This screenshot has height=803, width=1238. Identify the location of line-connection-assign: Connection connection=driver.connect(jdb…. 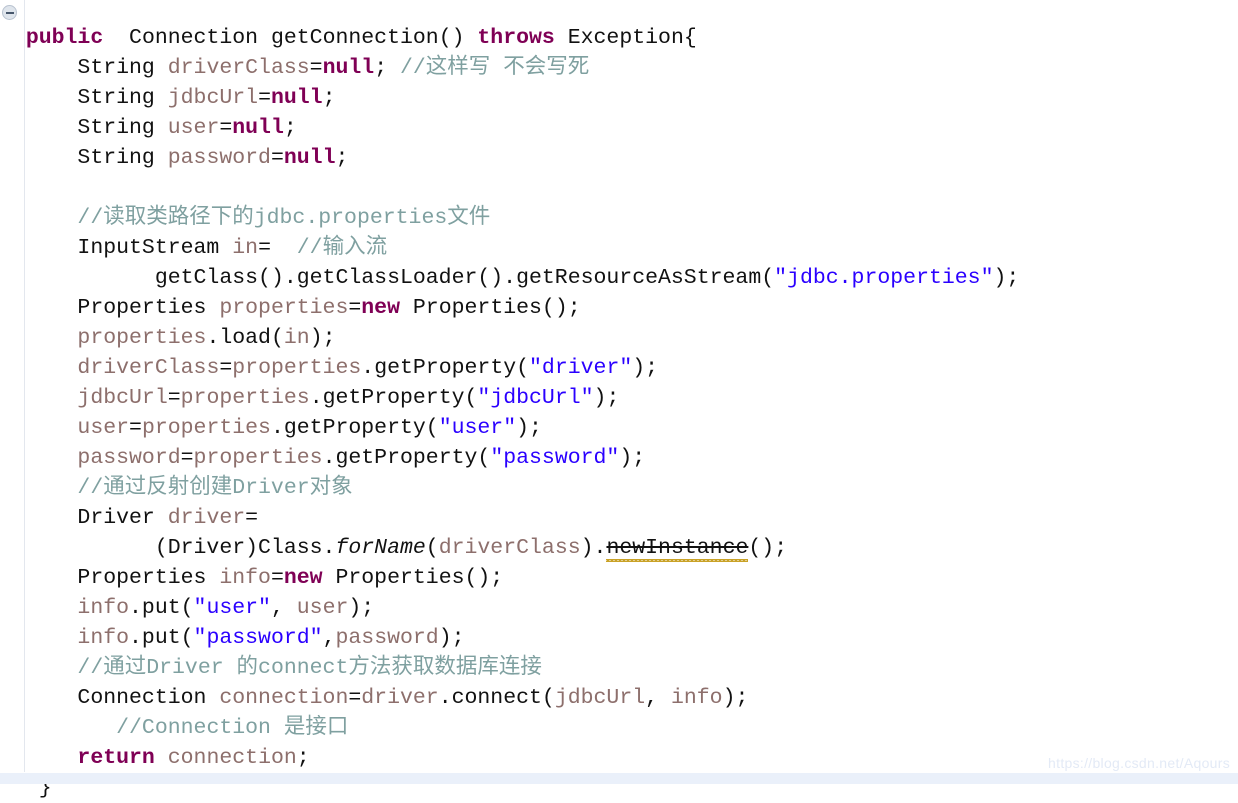
(619, 698).